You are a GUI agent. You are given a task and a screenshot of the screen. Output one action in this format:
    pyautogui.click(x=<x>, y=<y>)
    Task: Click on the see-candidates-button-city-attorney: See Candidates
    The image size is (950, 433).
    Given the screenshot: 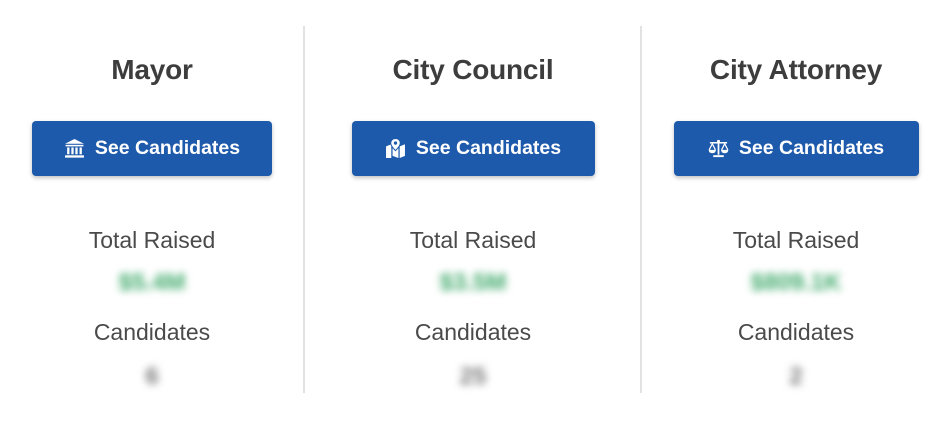 What is the action you would take?
    pyautogui.click(x=796, y=148)
    